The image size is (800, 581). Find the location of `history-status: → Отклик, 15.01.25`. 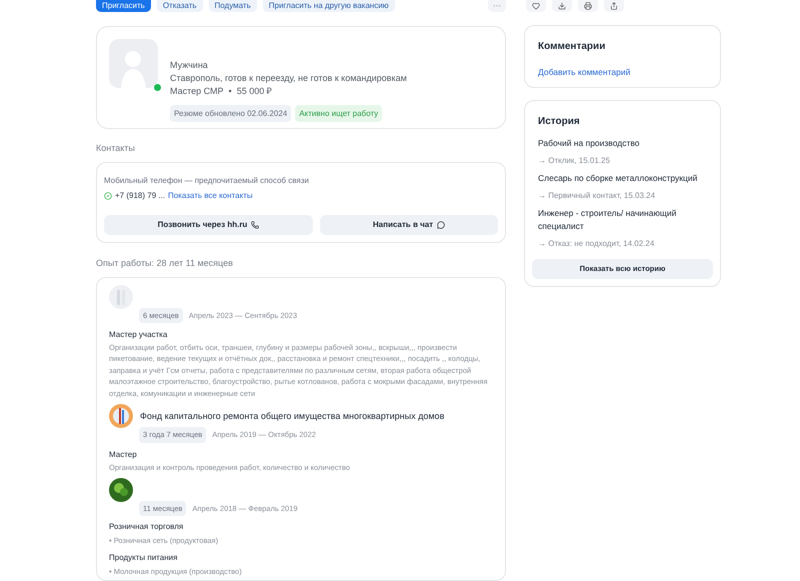

history-status: → Отклик, 15.01.25 is located at coordinates (574, 161).